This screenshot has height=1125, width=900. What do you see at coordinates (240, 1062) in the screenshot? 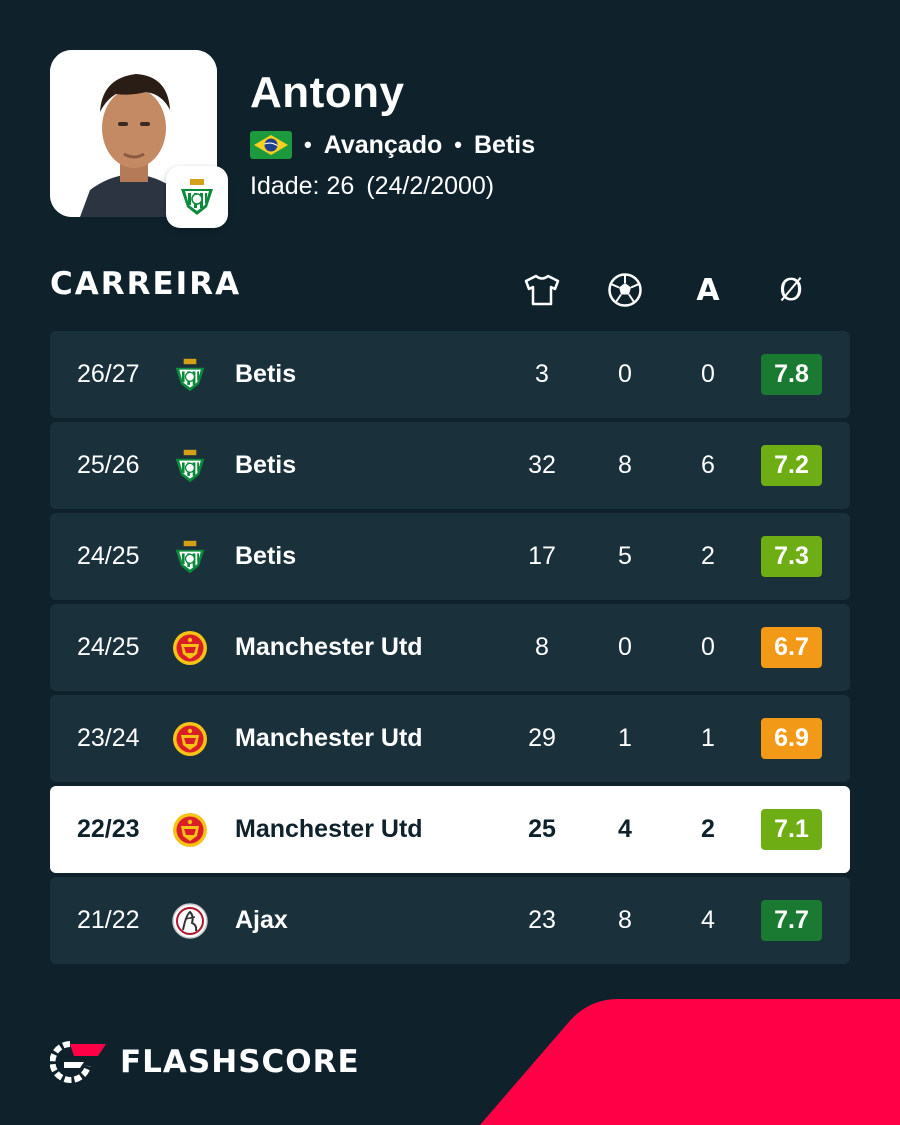
I see `brand-name: FLASHSCORE` at bounding box center [240, 1062].